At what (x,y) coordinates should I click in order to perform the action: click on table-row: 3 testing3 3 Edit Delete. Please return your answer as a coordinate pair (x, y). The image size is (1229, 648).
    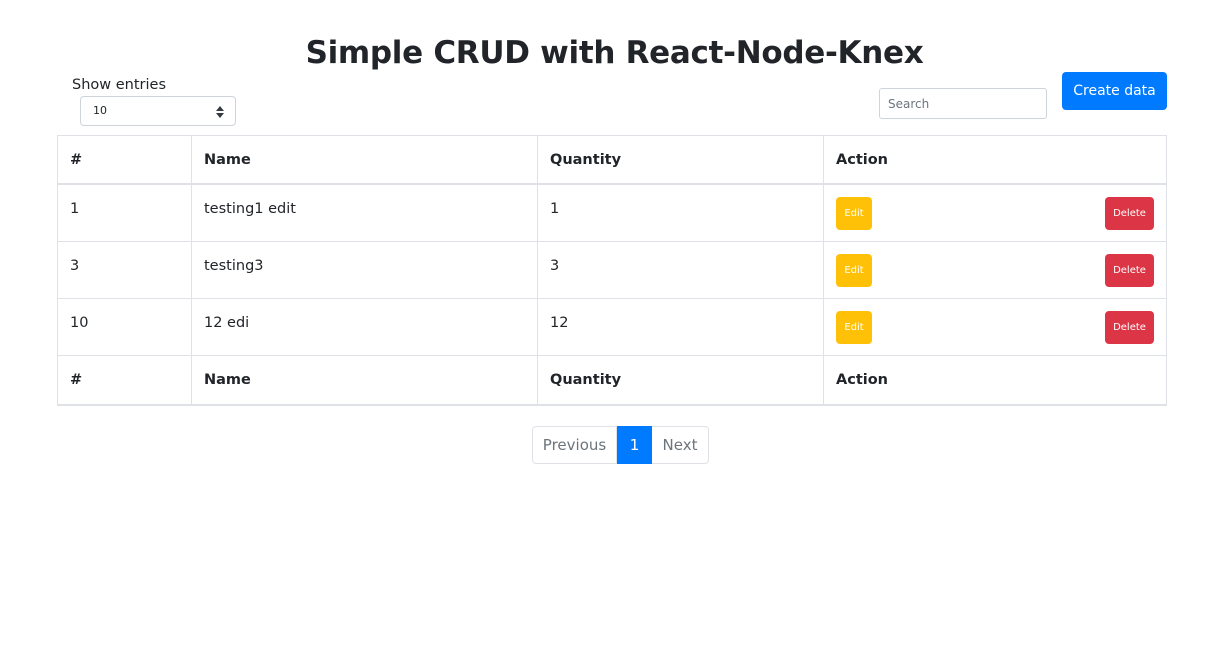
    Looking at the image, I should click on (612, 269).